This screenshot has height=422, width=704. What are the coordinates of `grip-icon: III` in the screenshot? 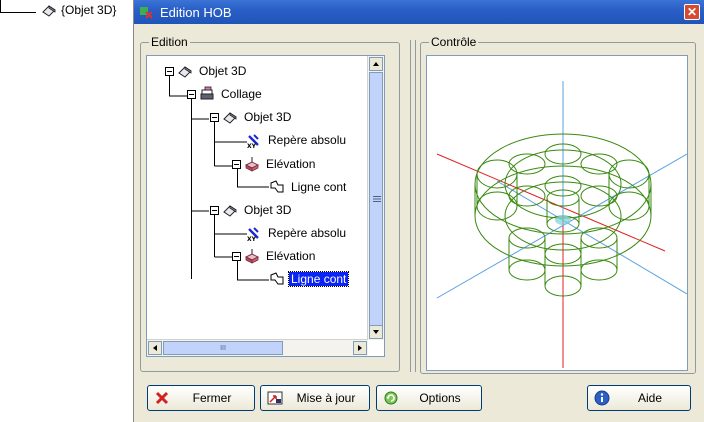 It's located at (223, 348).